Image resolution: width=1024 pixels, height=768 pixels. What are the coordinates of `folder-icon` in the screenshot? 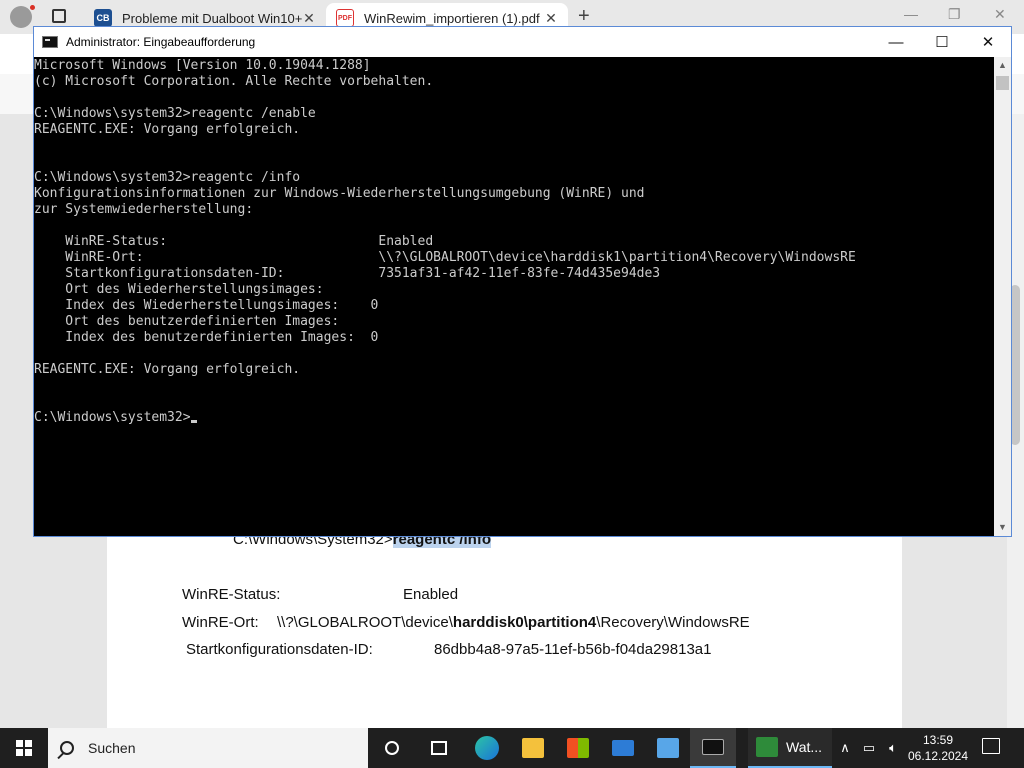 It's located at (533, 748).